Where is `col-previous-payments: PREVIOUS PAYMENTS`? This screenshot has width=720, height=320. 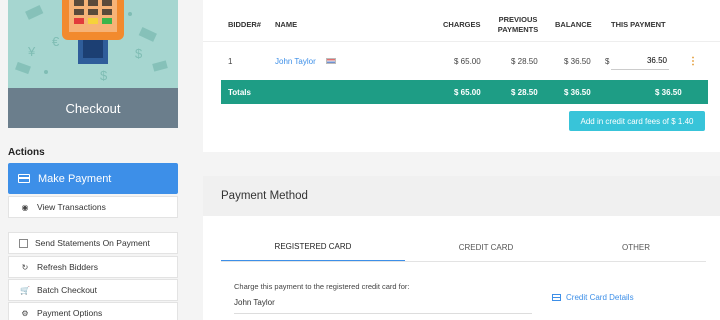
col-previous-payments: PREVIOUS PAYMENTS is located at coordinates (518, 24).